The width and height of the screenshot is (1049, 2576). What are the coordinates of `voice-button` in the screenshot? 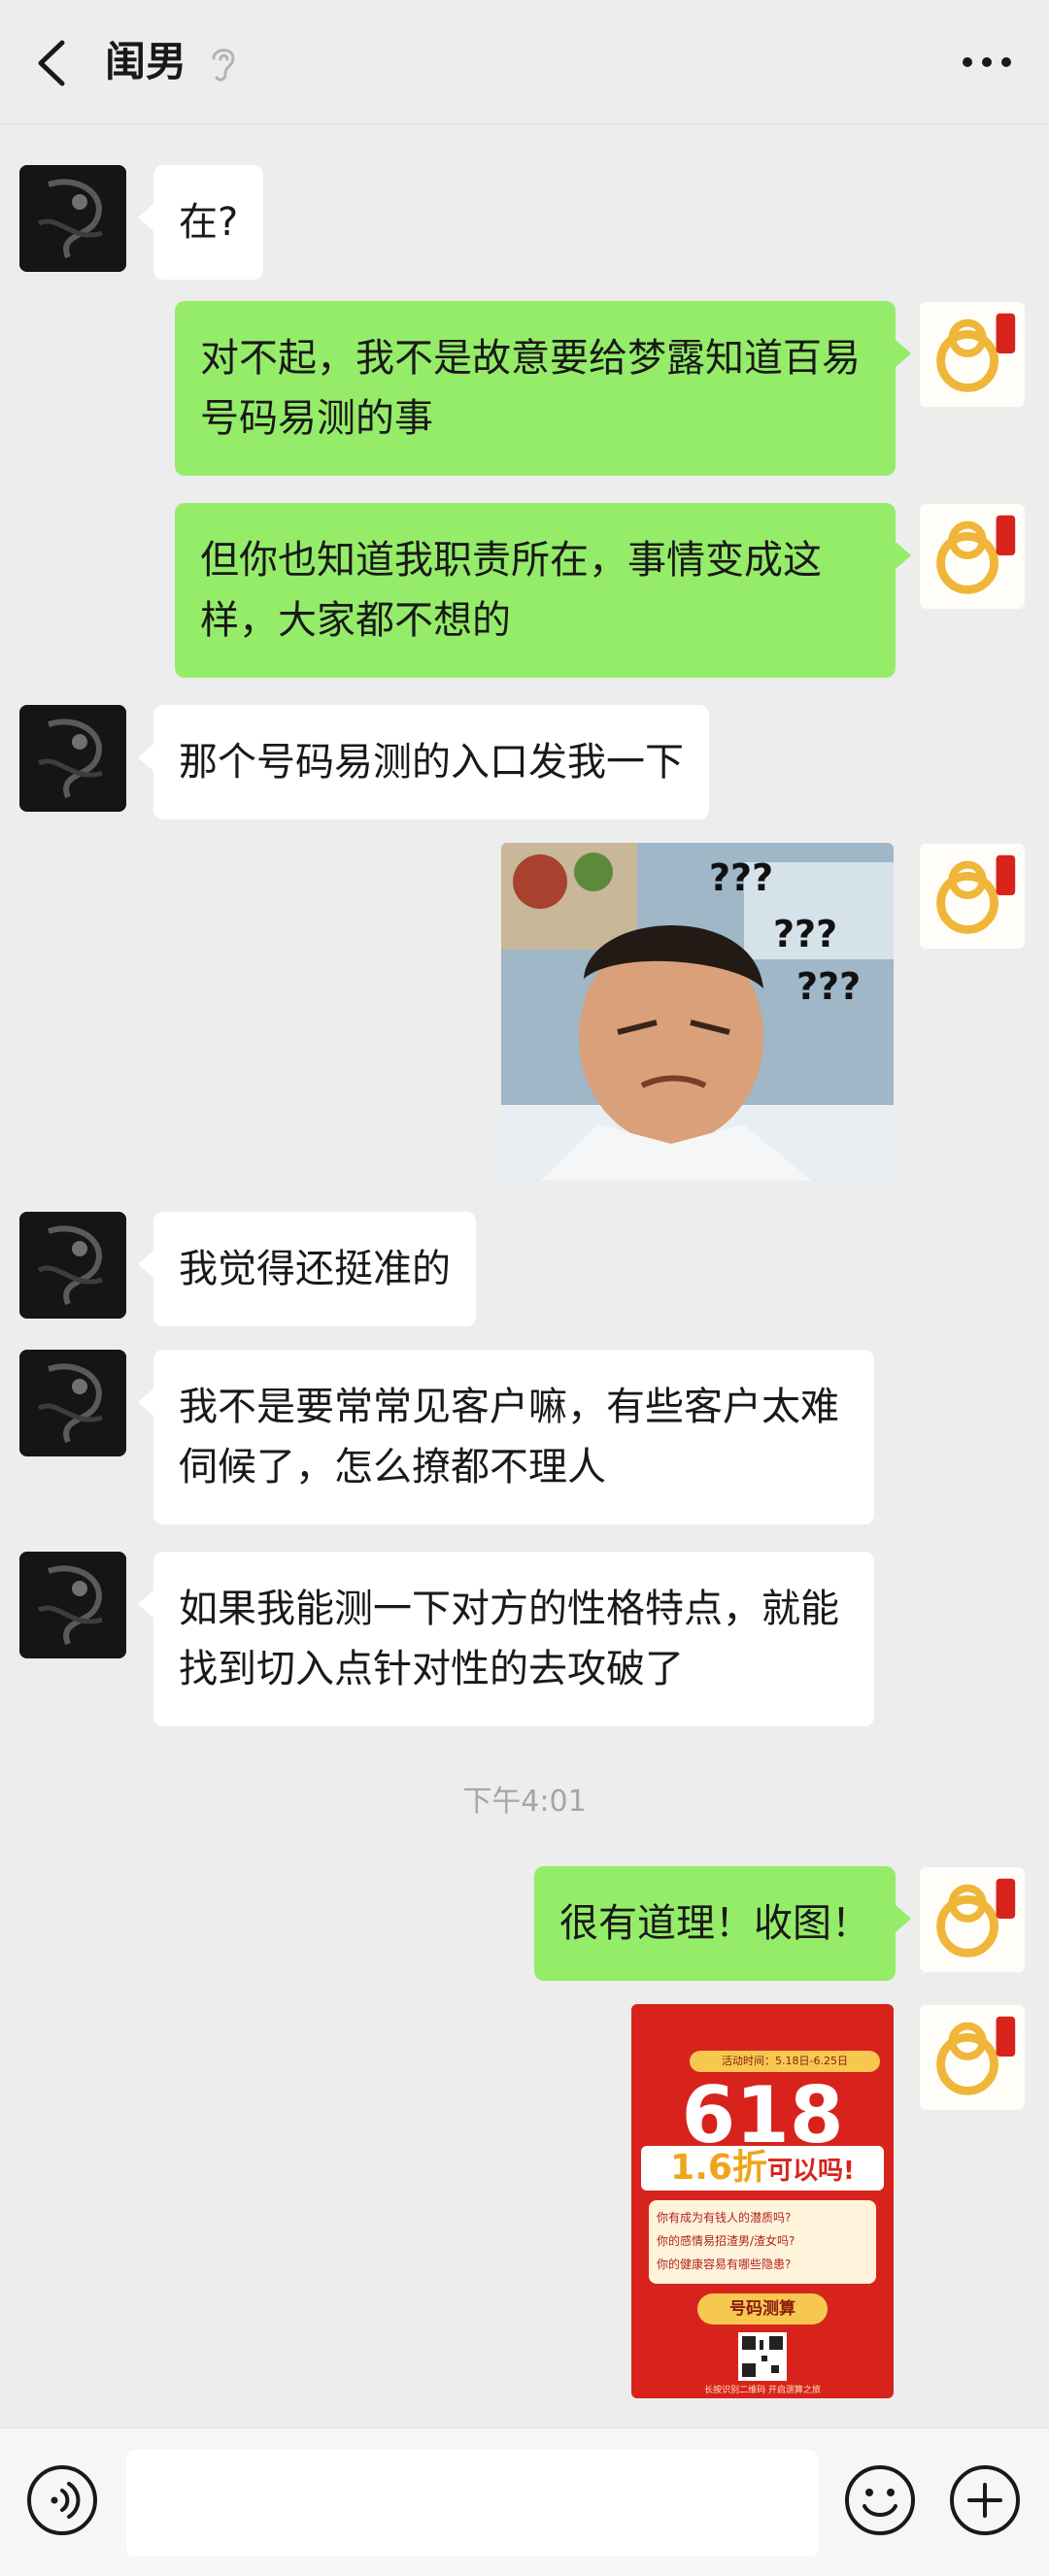 It's located at (62, 2500).